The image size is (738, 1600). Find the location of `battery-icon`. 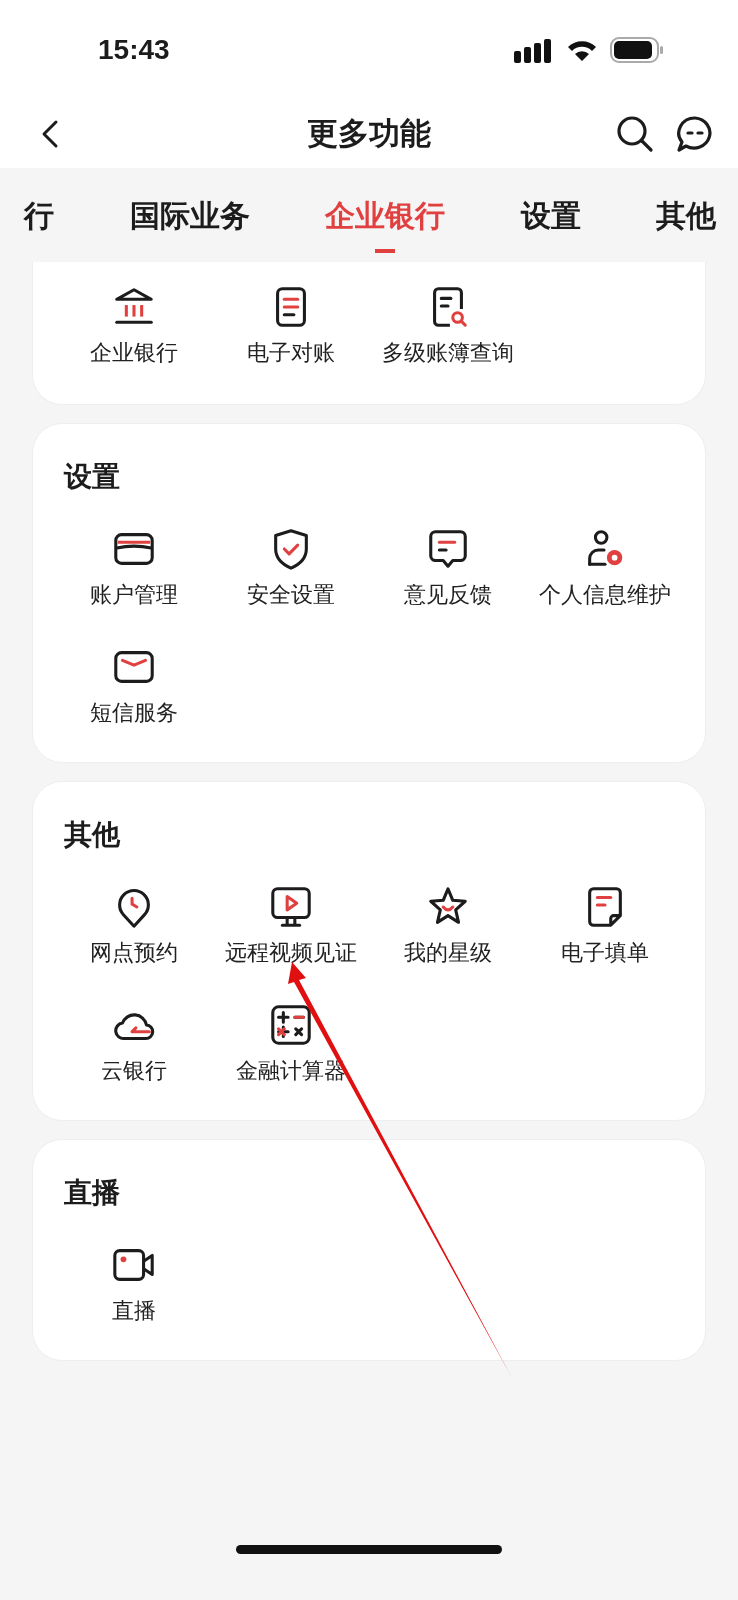

battery-icon is located at coordinates (637, 50).